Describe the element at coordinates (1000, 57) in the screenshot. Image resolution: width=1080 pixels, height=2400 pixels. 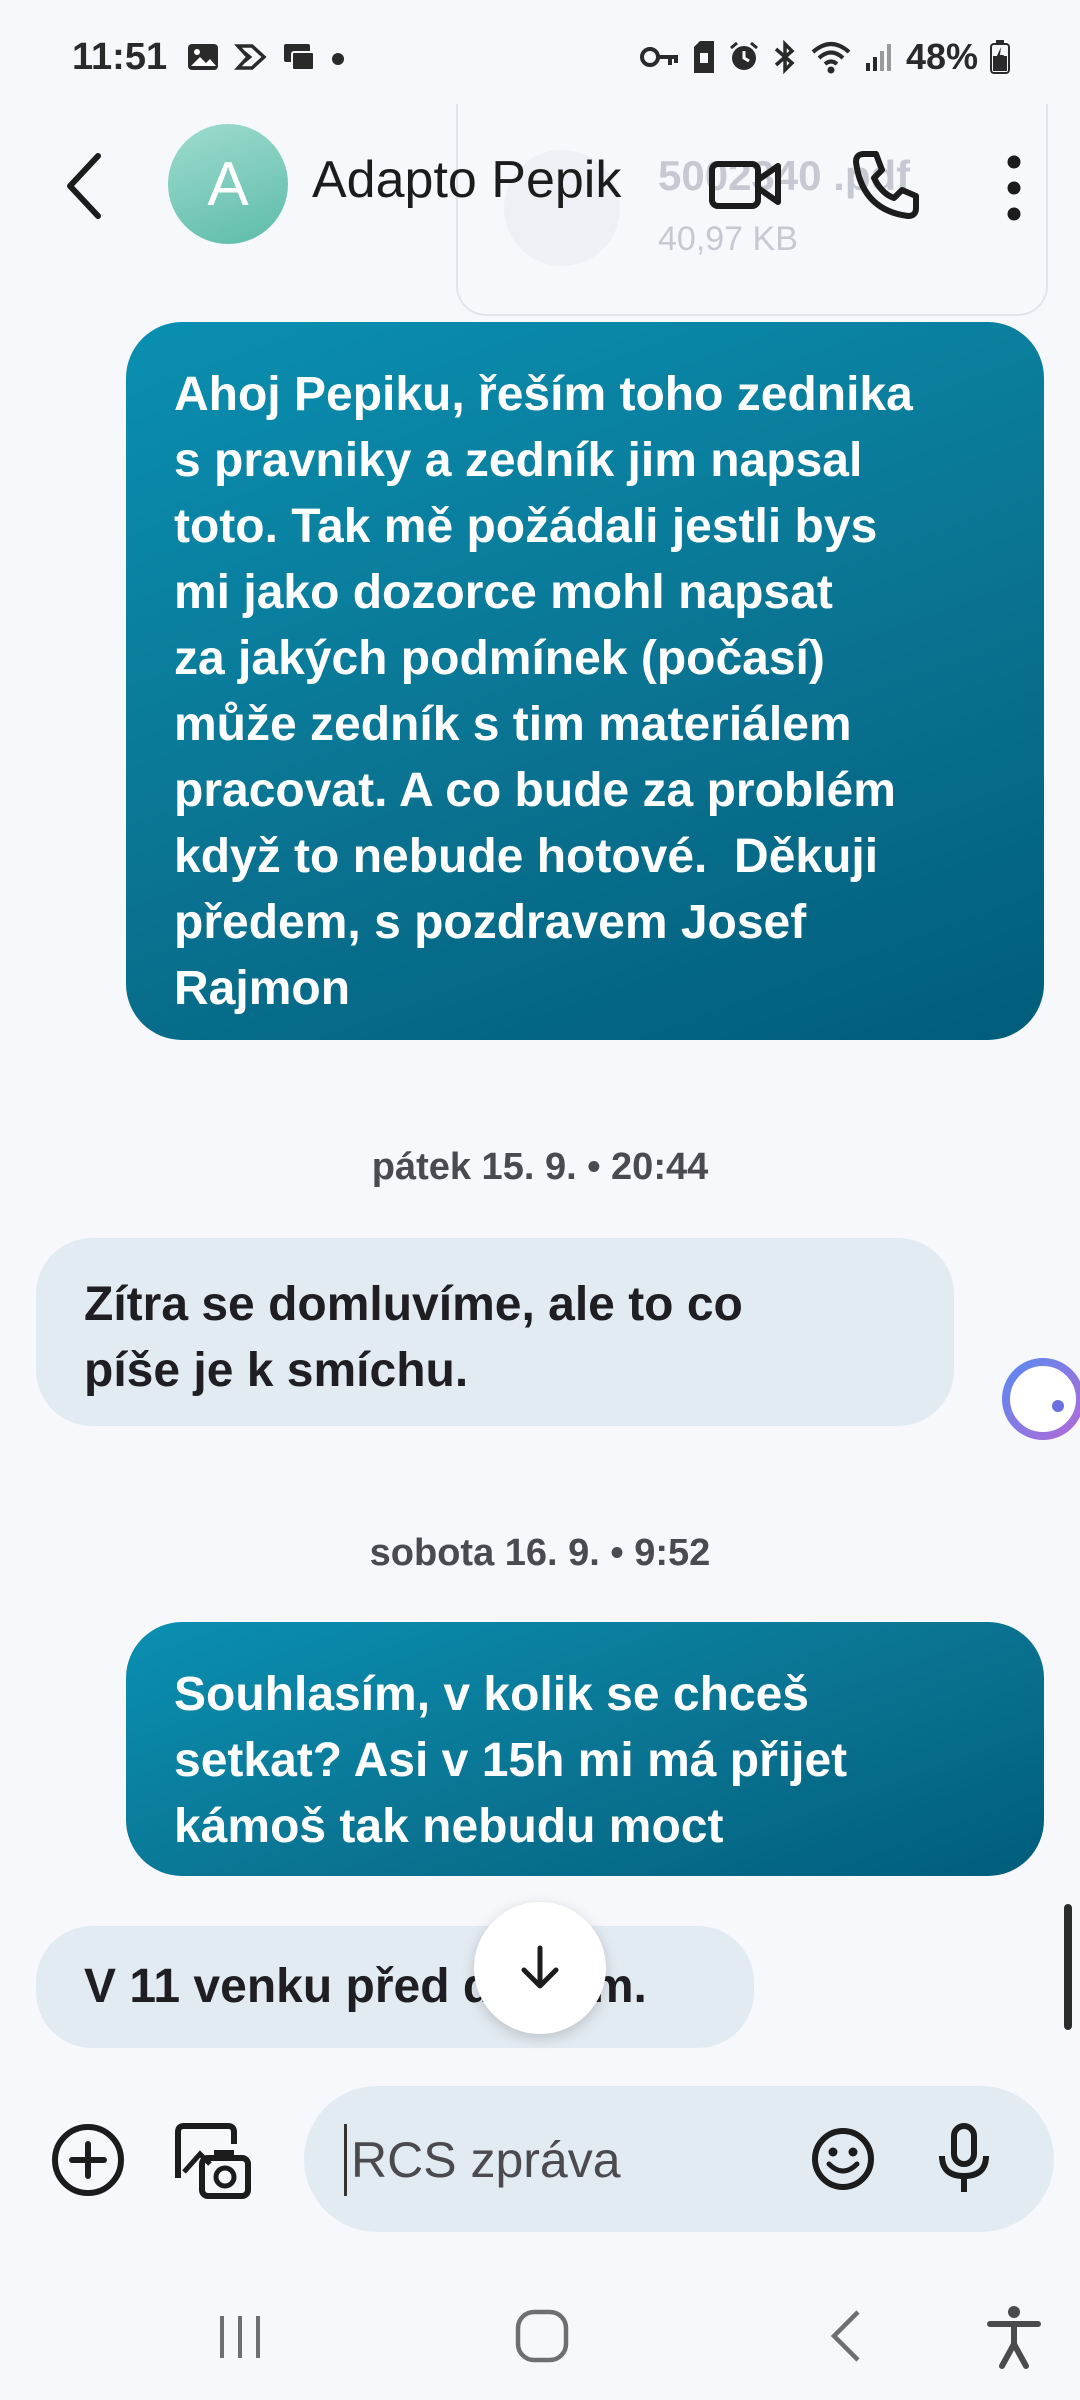
I see `battery-icon` at that location.